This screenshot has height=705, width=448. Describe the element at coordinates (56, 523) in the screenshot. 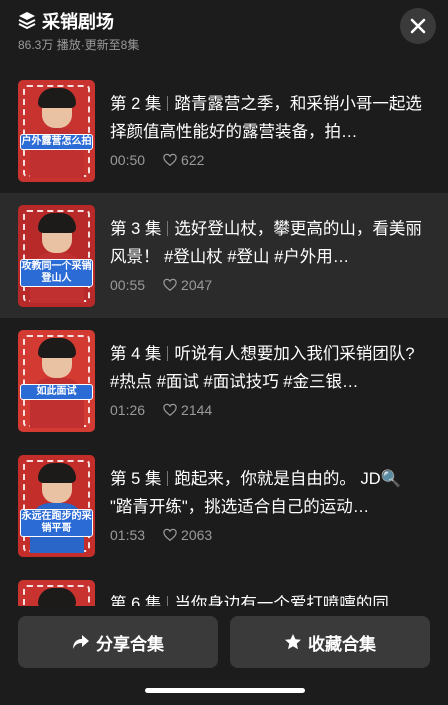

I see `thumbnail-caption: 永远在跑步的采销平哥` at that location.